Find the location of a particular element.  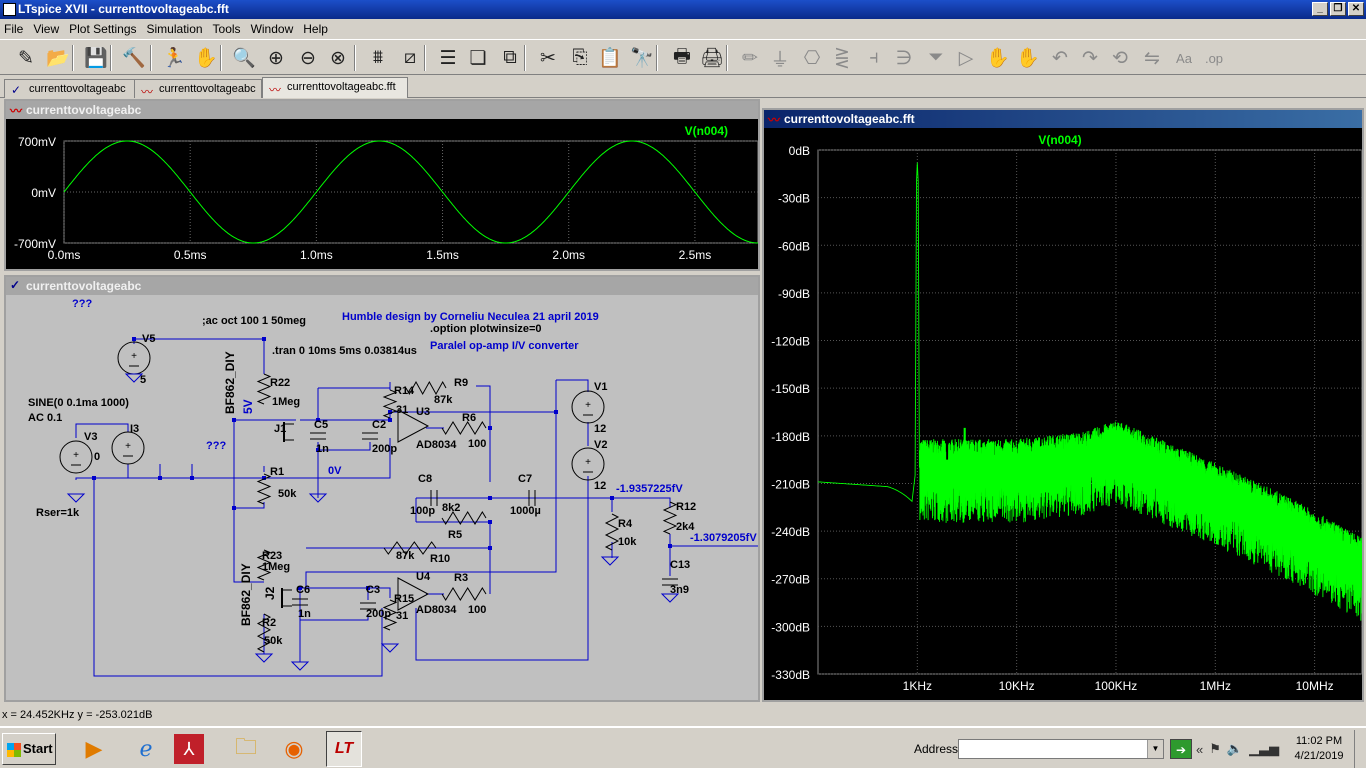

schematic-label: R4 is located at coordinates (625, 524).